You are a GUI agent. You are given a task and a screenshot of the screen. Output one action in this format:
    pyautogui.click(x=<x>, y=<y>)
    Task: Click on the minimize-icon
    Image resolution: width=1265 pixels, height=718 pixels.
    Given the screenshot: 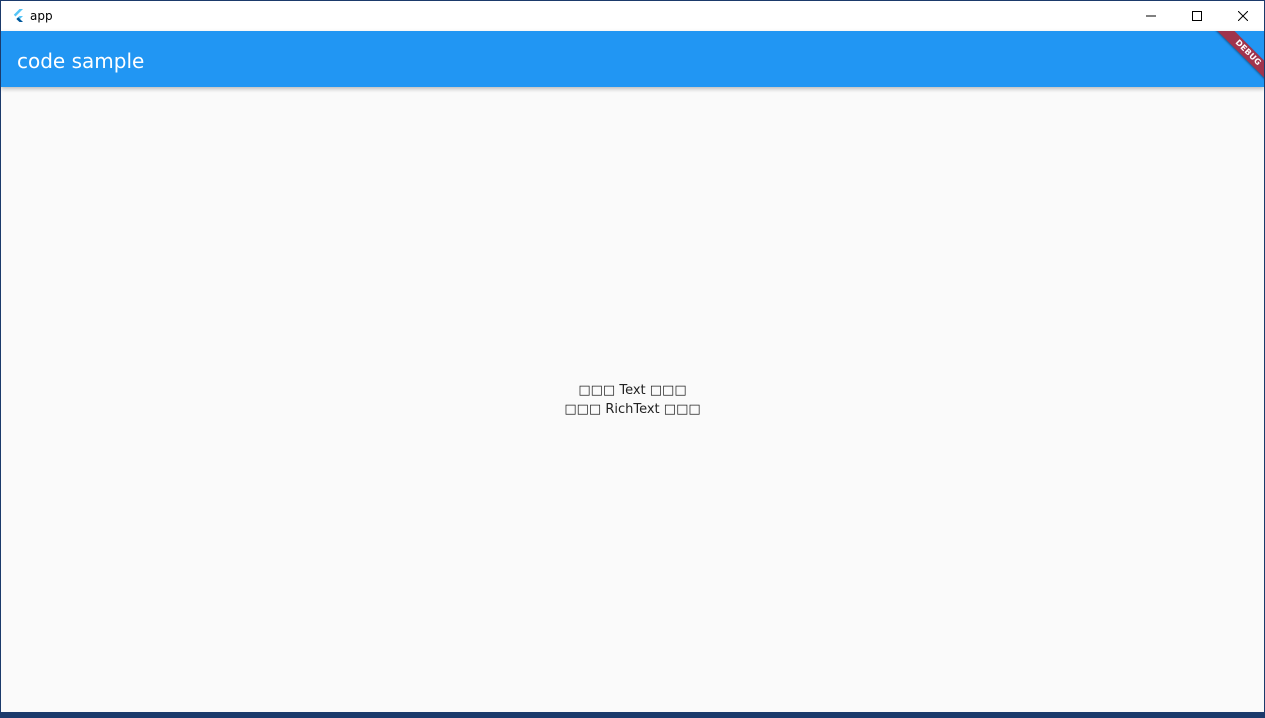 What is the action you would take?
    pyautogui.click(x=1151, y=16)
    